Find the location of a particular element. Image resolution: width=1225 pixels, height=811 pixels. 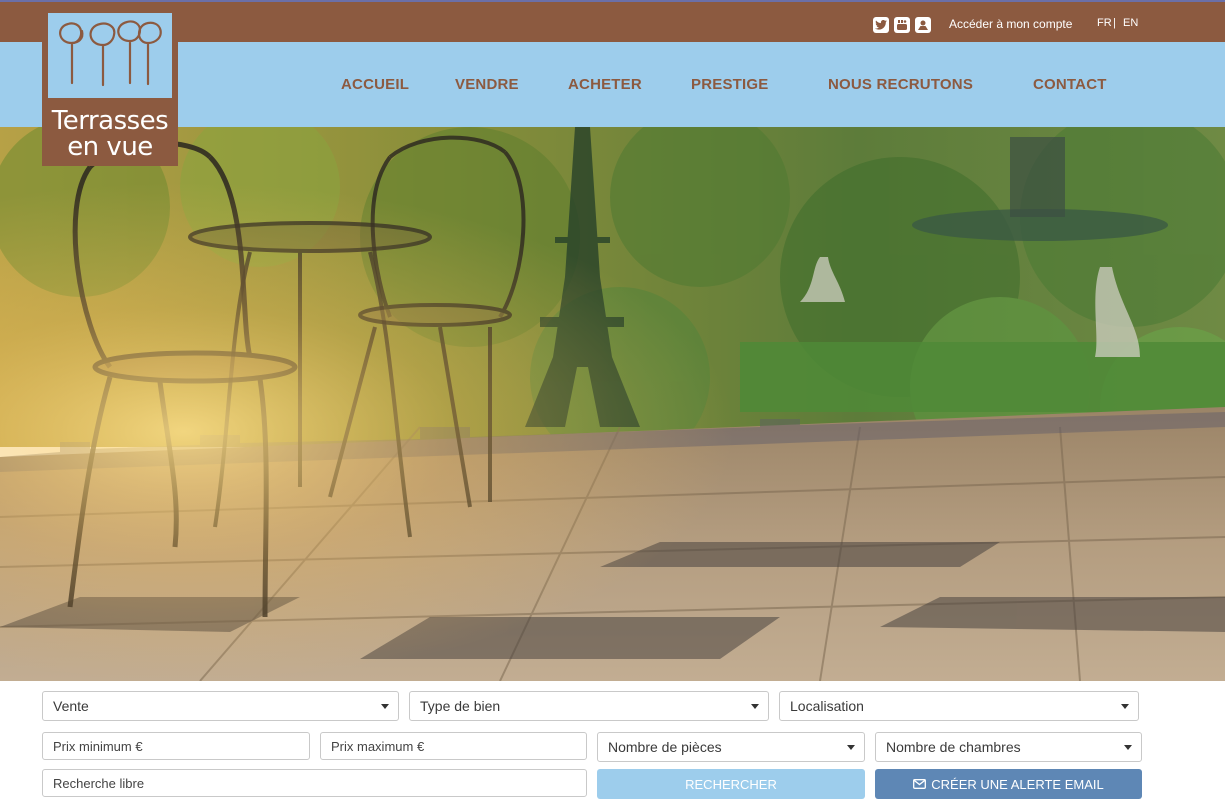

search-button: RECHERCHER is located at coordinates (731, 784).